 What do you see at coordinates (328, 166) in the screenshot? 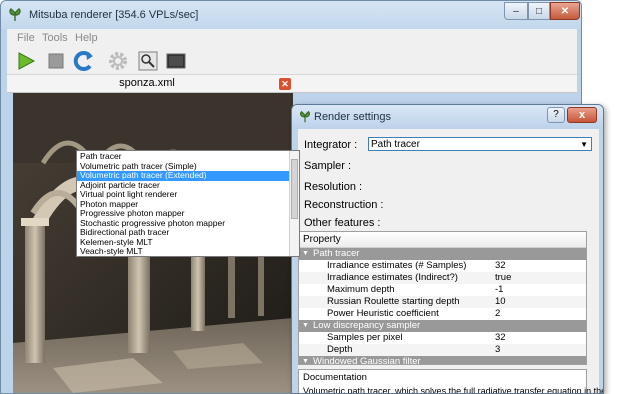
I see `sampler-label: Sampler :` at bounding box center [328, 166].